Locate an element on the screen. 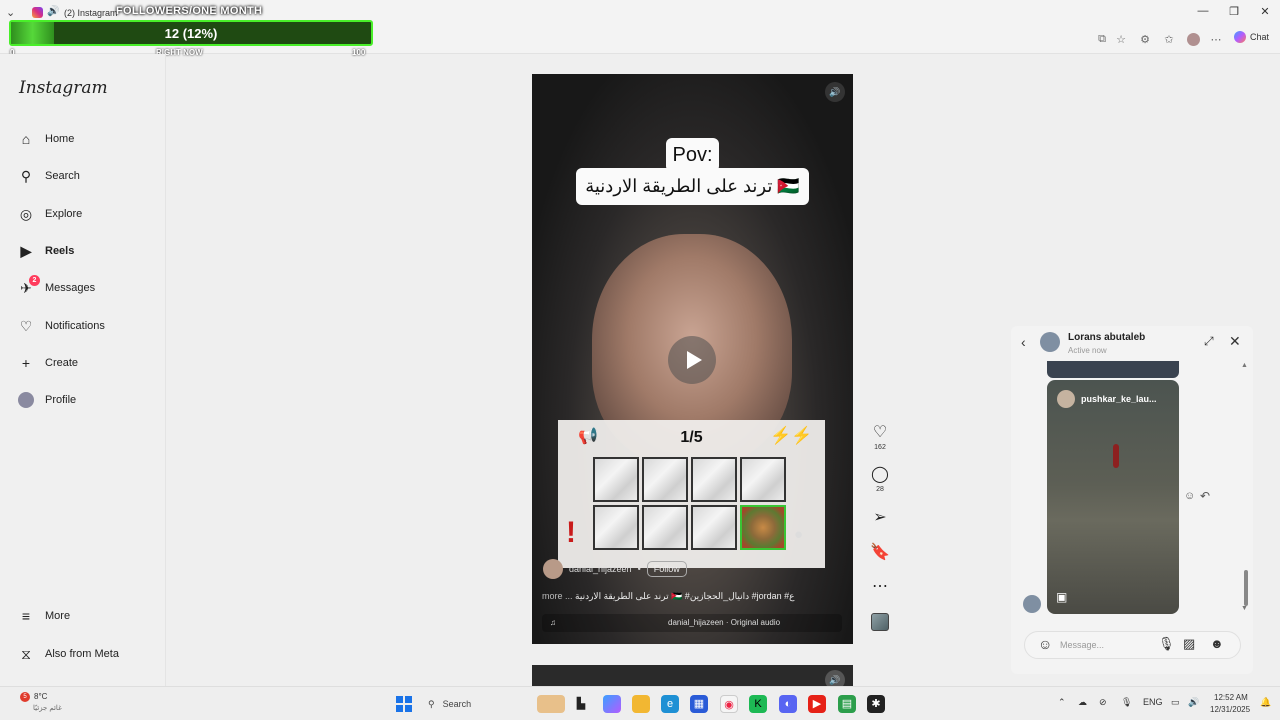 The image size is (1280, 720). clock-time: 12:52 AM is located at coordinates (1231, 697).